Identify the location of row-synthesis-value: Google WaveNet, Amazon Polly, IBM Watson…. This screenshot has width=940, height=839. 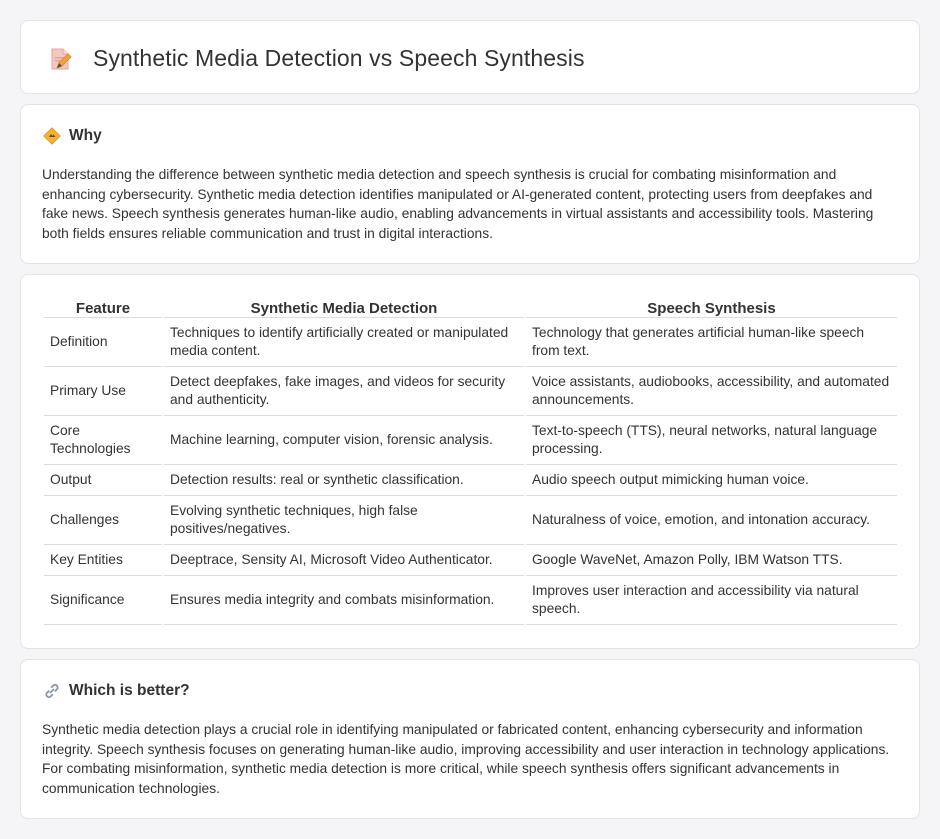
(711, 560).